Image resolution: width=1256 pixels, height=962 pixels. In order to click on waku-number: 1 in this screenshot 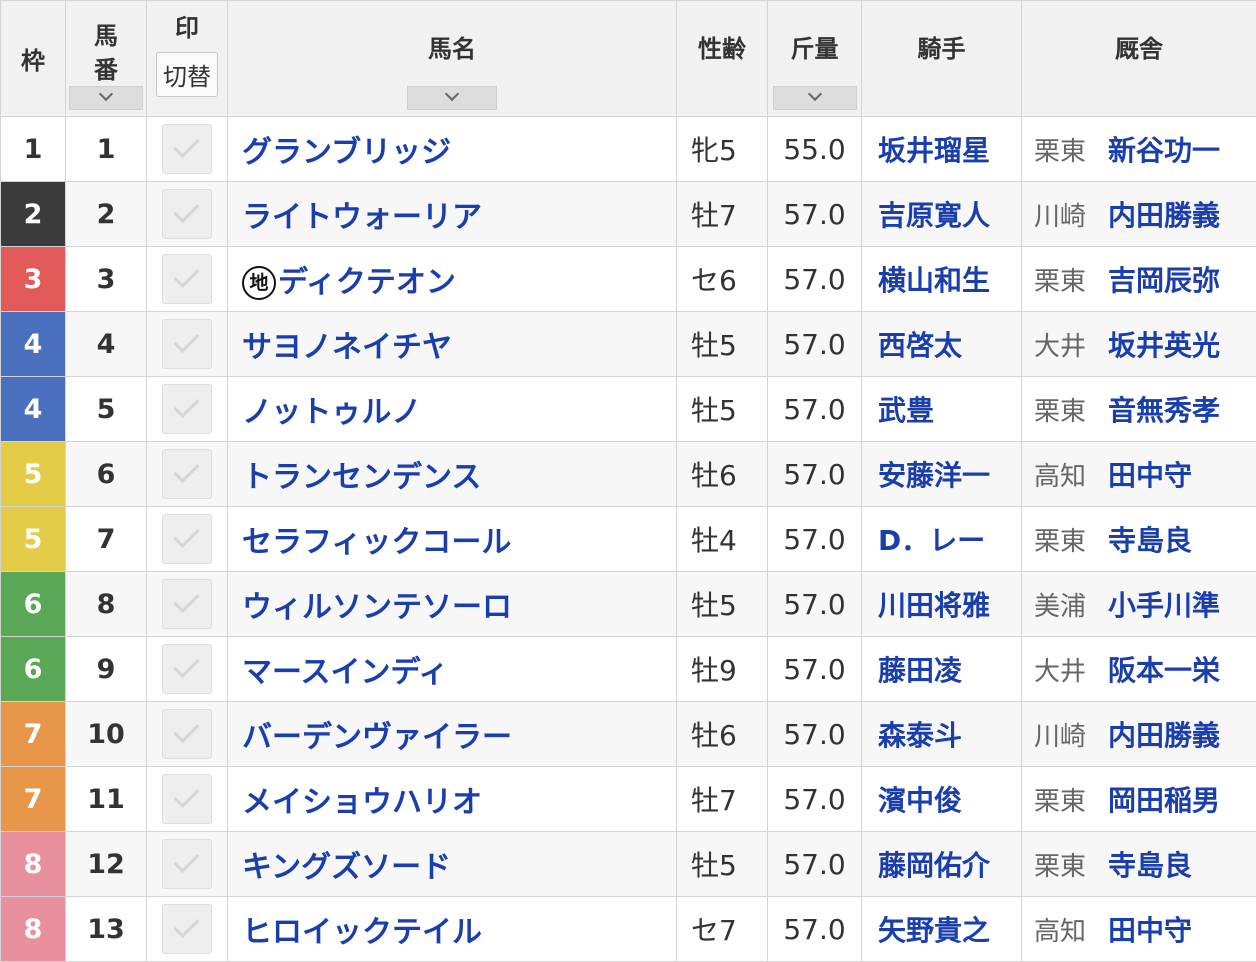, I will do `click(33, 149)`.